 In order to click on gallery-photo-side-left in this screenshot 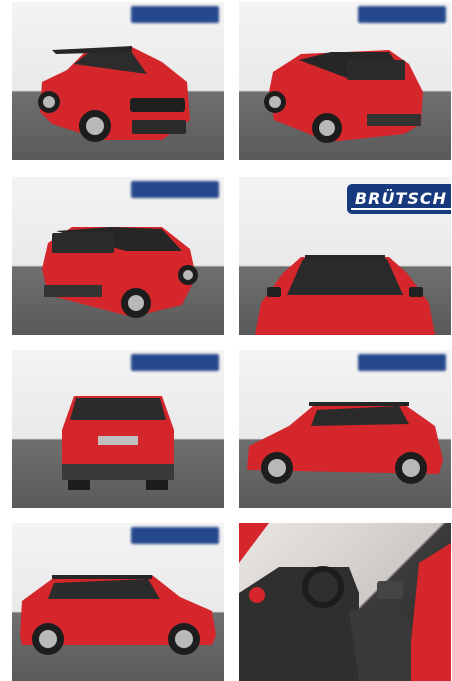, I will do `click(345, 429)`.